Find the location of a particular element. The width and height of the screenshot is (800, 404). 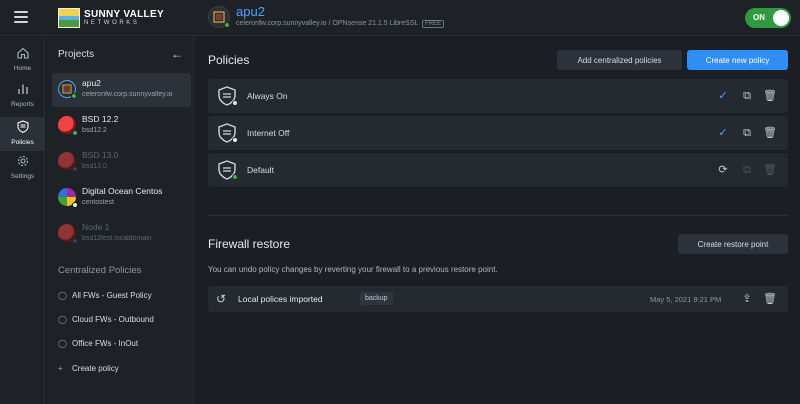

menu-icon is located at coordinates (21, 17).